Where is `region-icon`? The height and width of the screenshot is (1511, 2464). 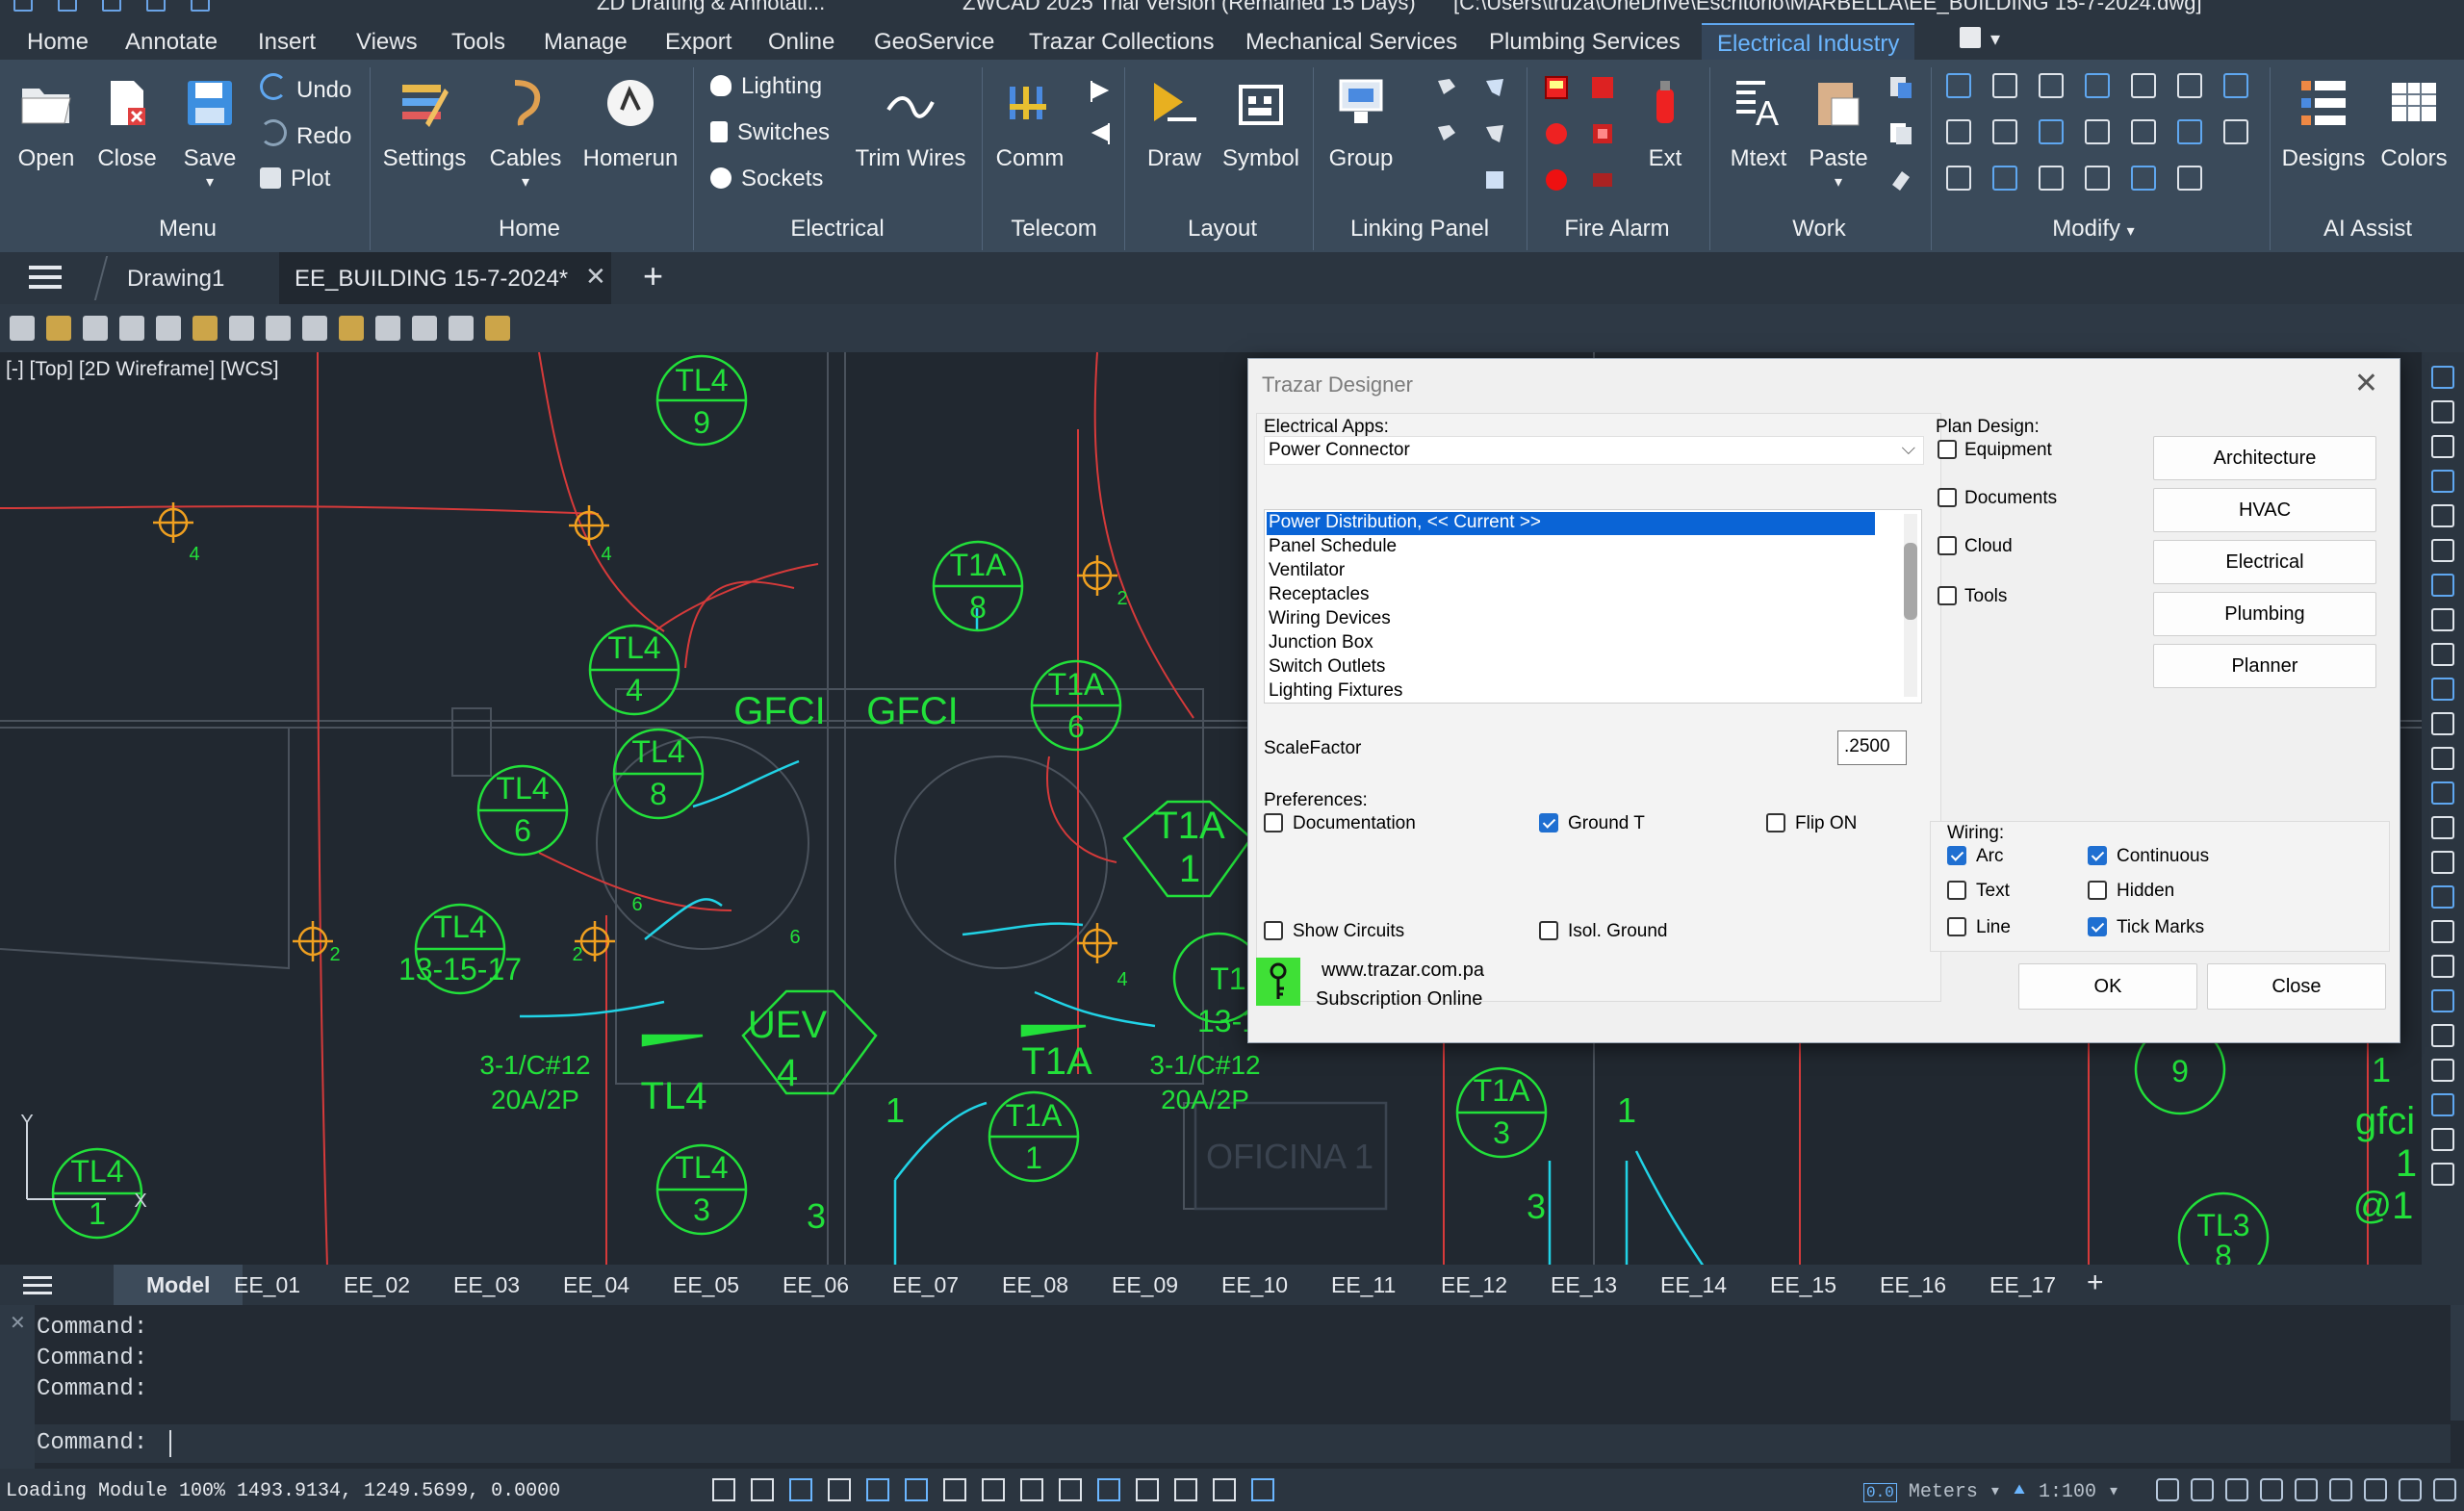 region-icon is located at coordinates (2097, 178).